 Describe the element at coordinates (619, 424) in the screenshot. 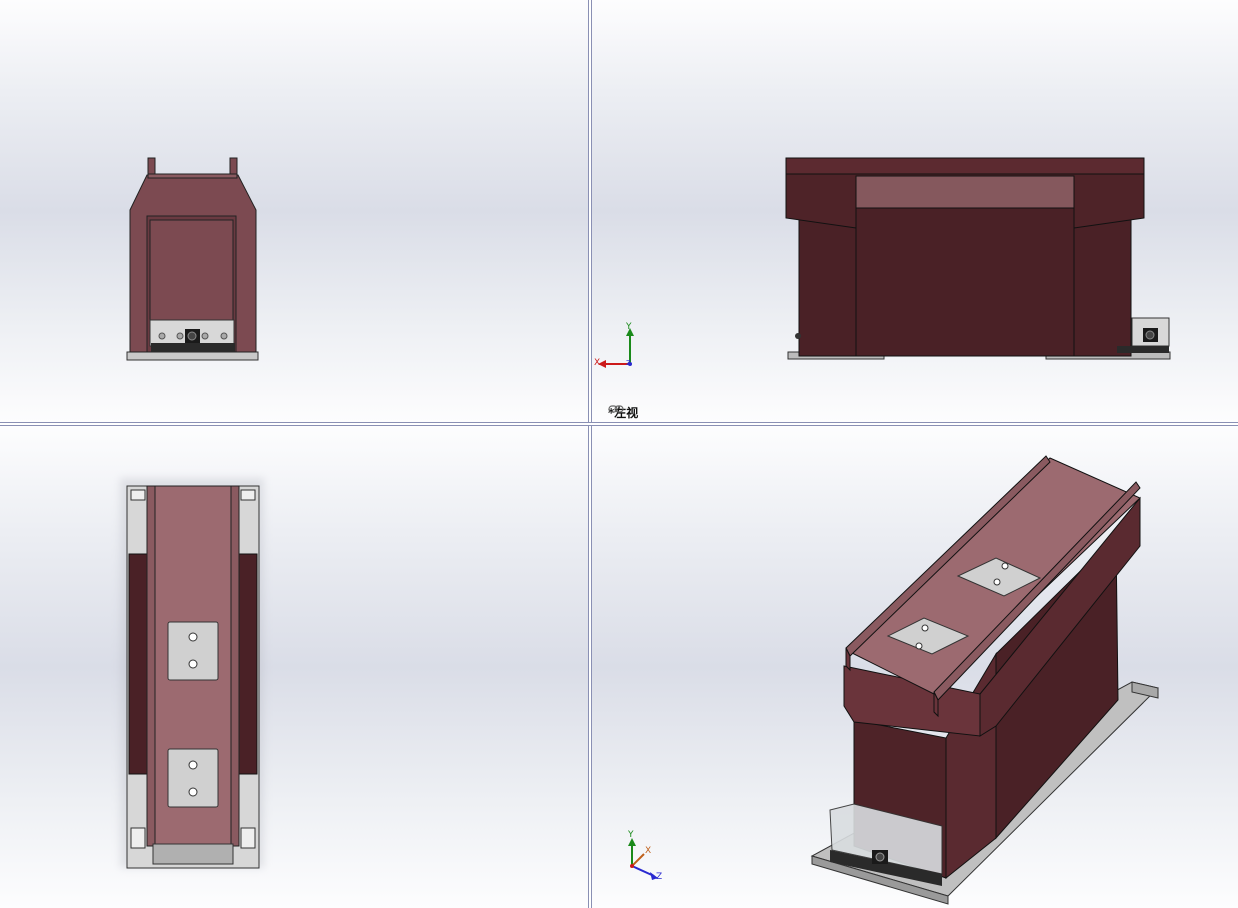

I see `viewport-splitter-horizontal` at that location.